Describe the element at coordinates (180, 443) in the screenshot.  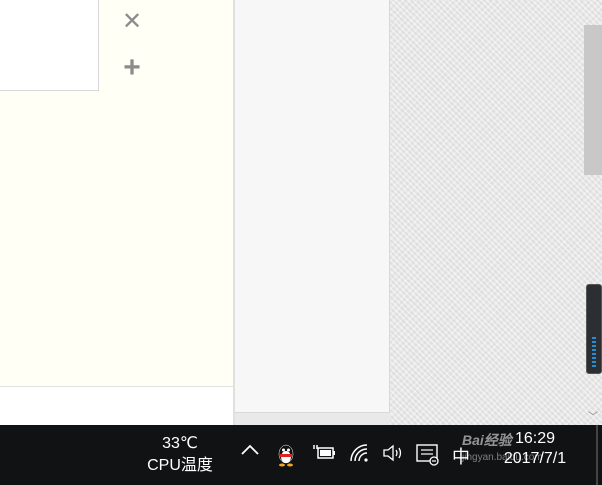
I see `cpu-temperature-value: 33℃` at that location.